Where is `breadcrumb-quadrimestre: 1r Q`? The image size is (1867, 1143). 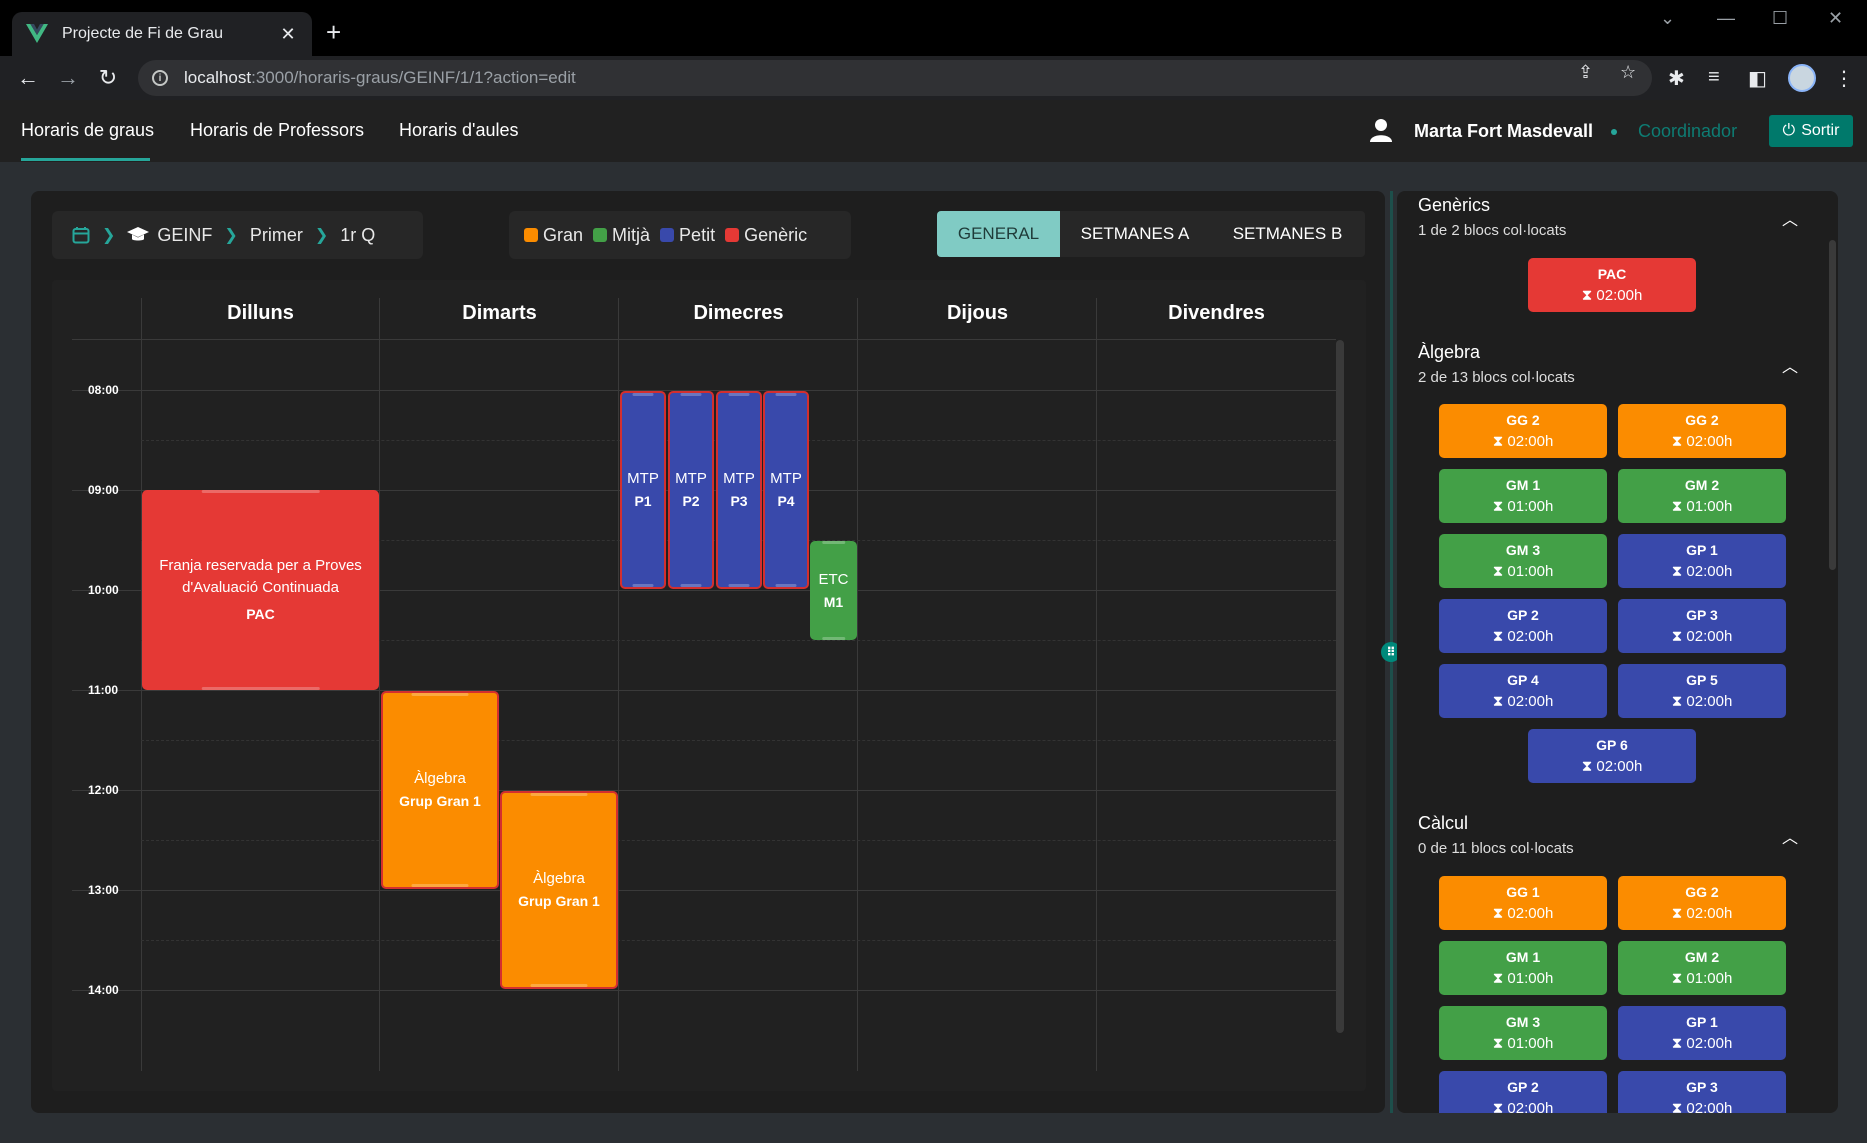 breadcrumb-quadrimestre: 1r Q is located at coordinates (357, 235).